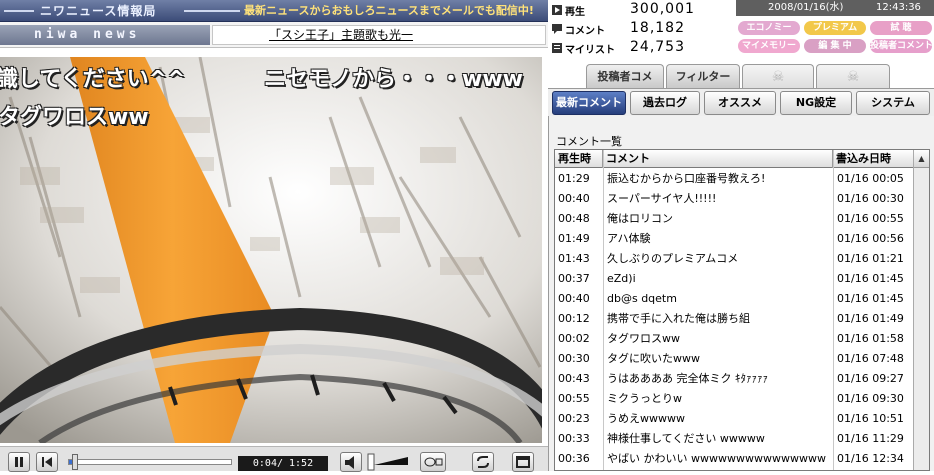  I want to click on volume-button, so click(351, 462).